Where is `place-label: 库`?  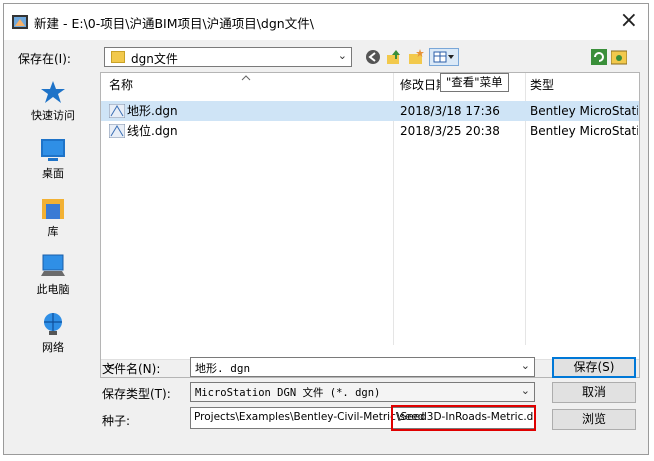
place-label: 库 is located at coordinates (53, 231).